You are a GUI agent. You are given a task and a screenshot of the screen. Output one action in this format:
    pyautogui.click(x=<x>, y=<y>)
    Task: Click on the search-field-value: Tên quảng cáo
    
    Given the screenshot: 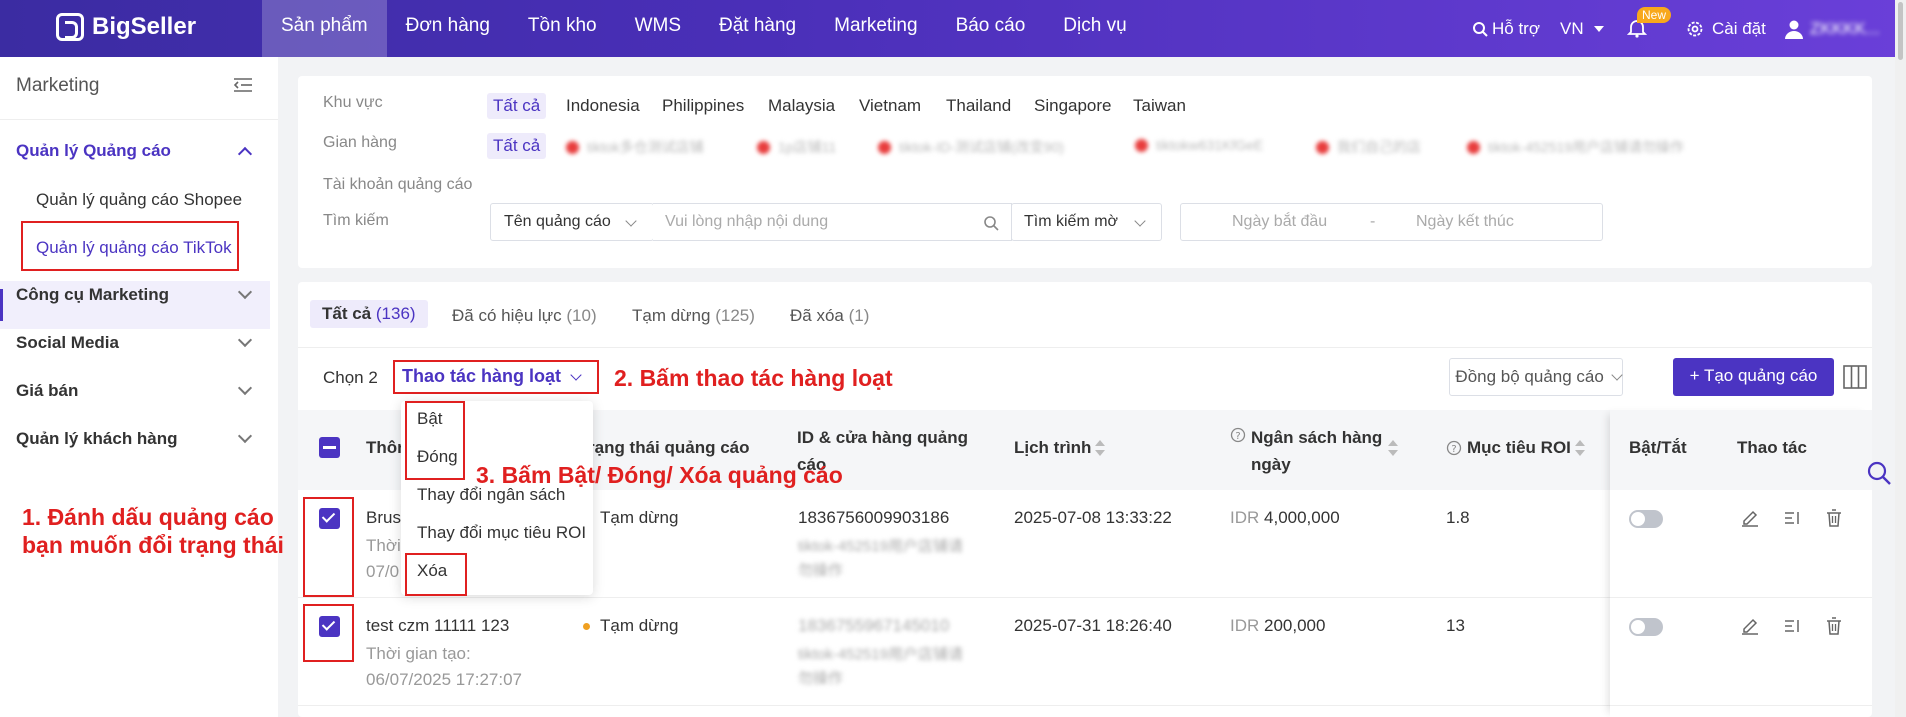 What is the action you would take?
    pyautogui.click(x=557, y=221)
    